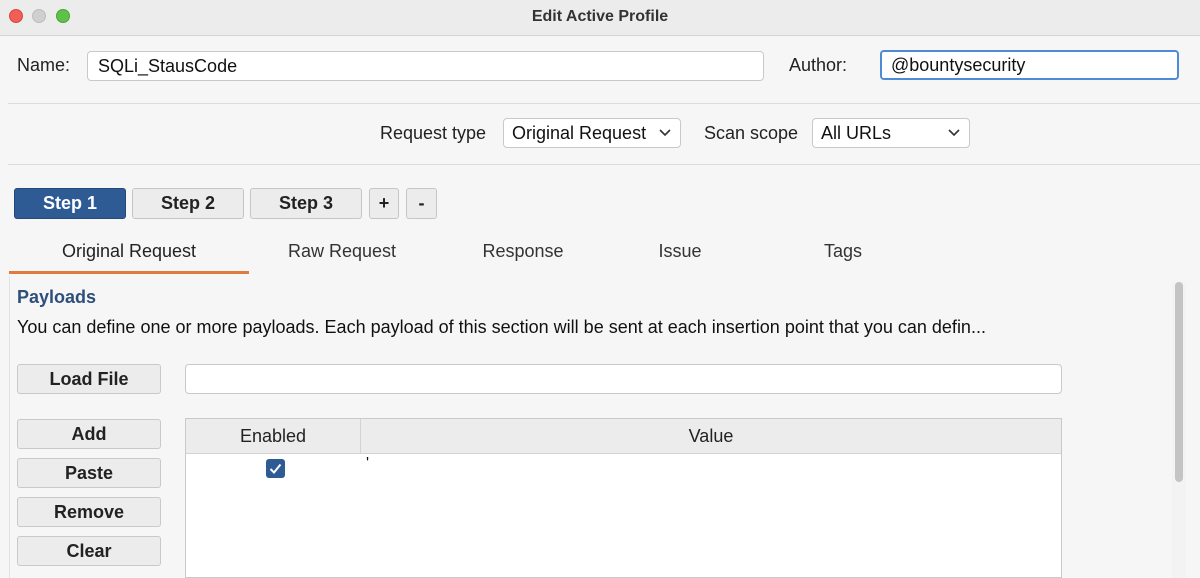  What do you see at coordinates (89, 434) in the screenshot?
I see `add-payload-button: Add` at bounding box center [89, 434].